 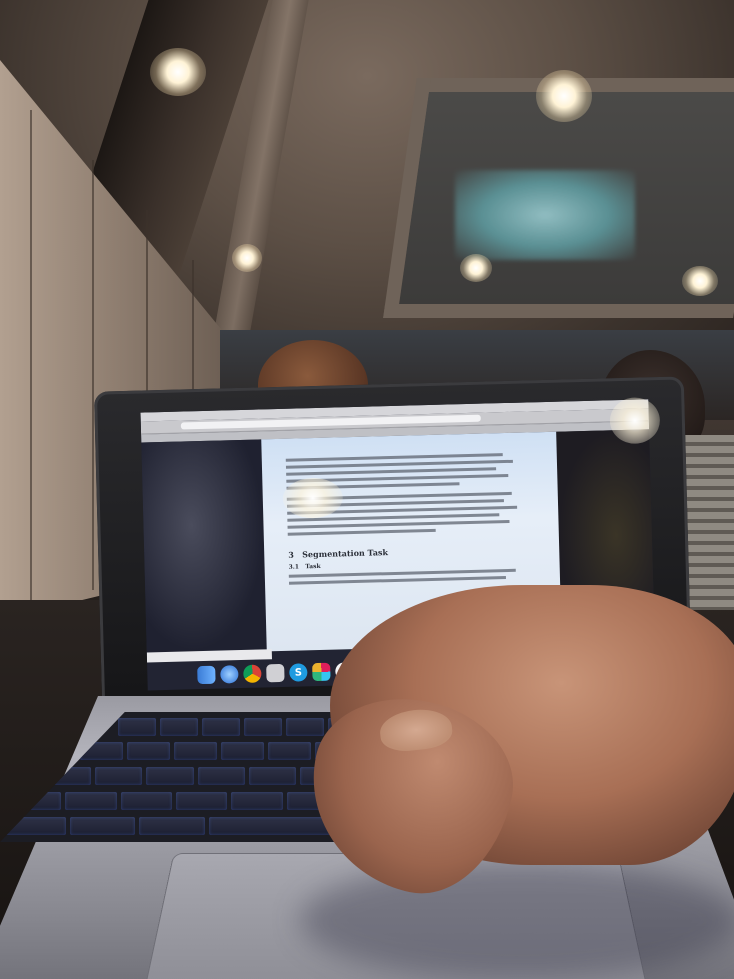 What do you see at coordinates (252, 673) in the screenshot?
I see `chrome-icon` at bounding box center [252, 673].